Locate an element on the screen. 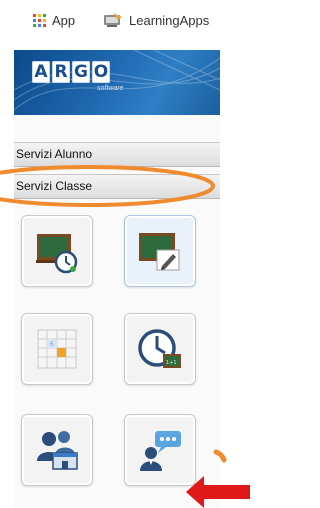 The width and height of the screenshot is (320, 508). logo-letter: O is located at coordinates (101, 72).